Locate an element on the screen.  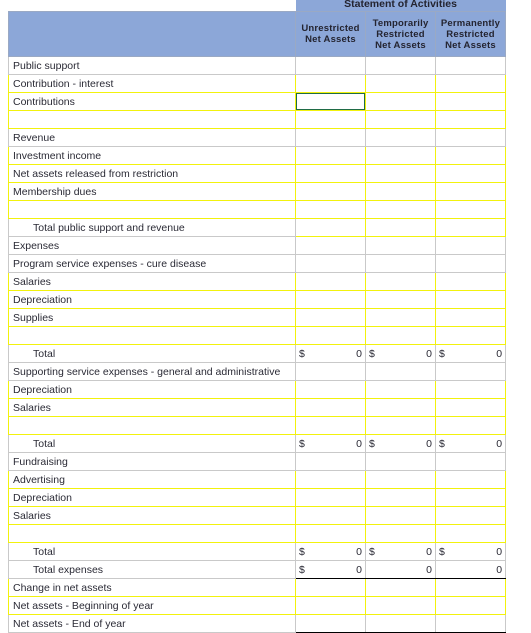
row-label: Public support is located at coordinates (152, 65).